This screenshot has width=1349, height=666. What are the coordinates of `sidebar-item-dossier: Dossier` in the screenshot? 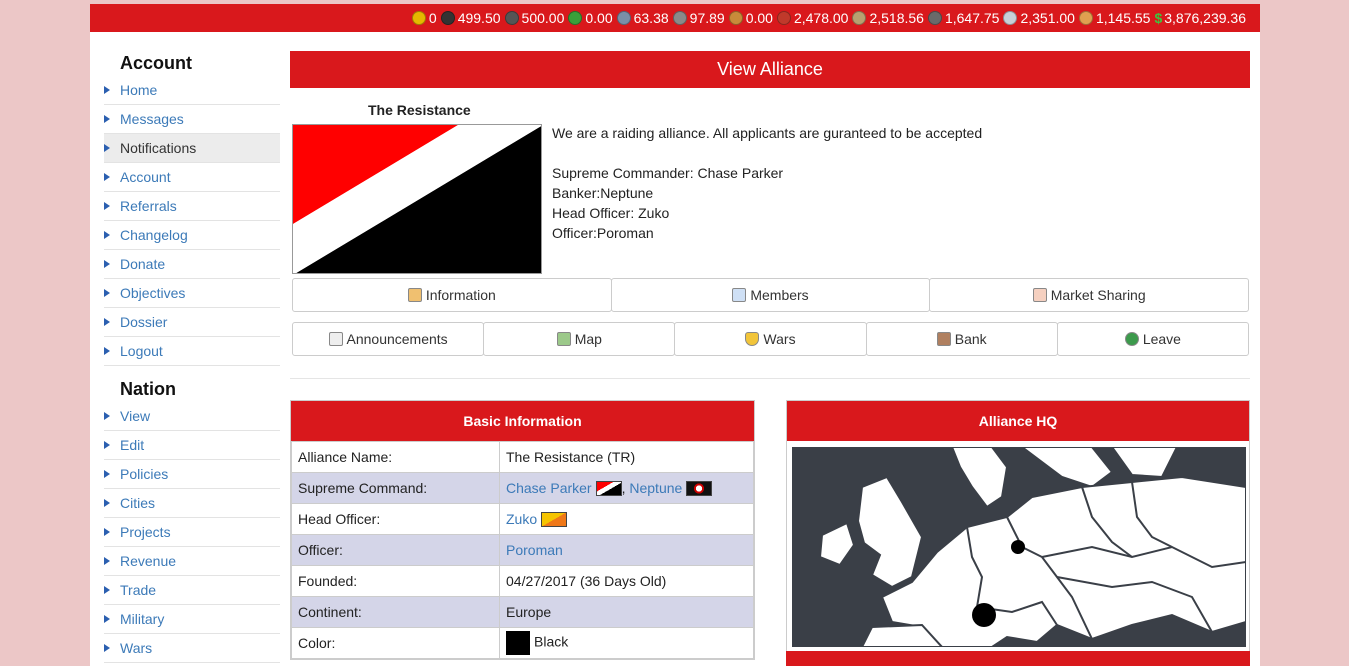 It's located at (192, 322).